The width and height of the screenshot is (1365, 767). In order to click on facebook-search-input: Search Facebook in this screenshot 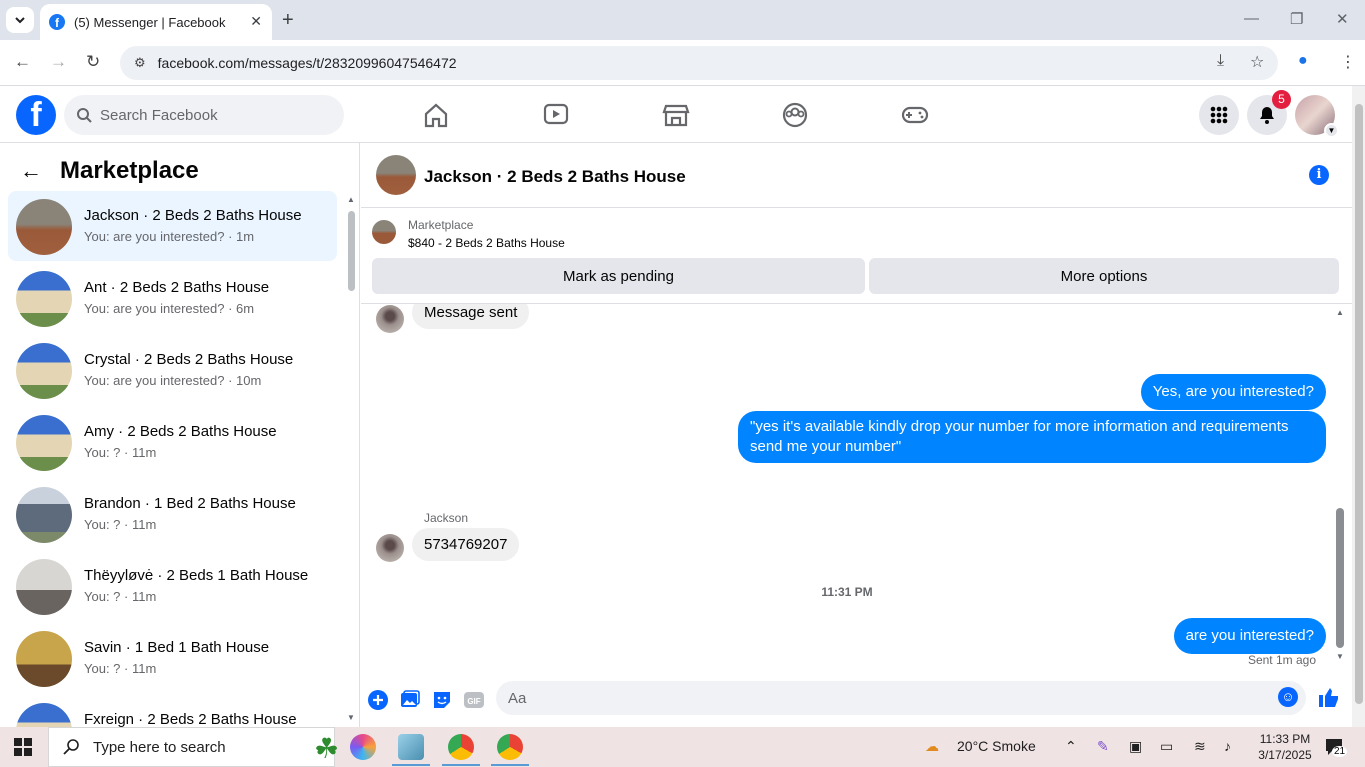, I will do `click(204, 115)`.